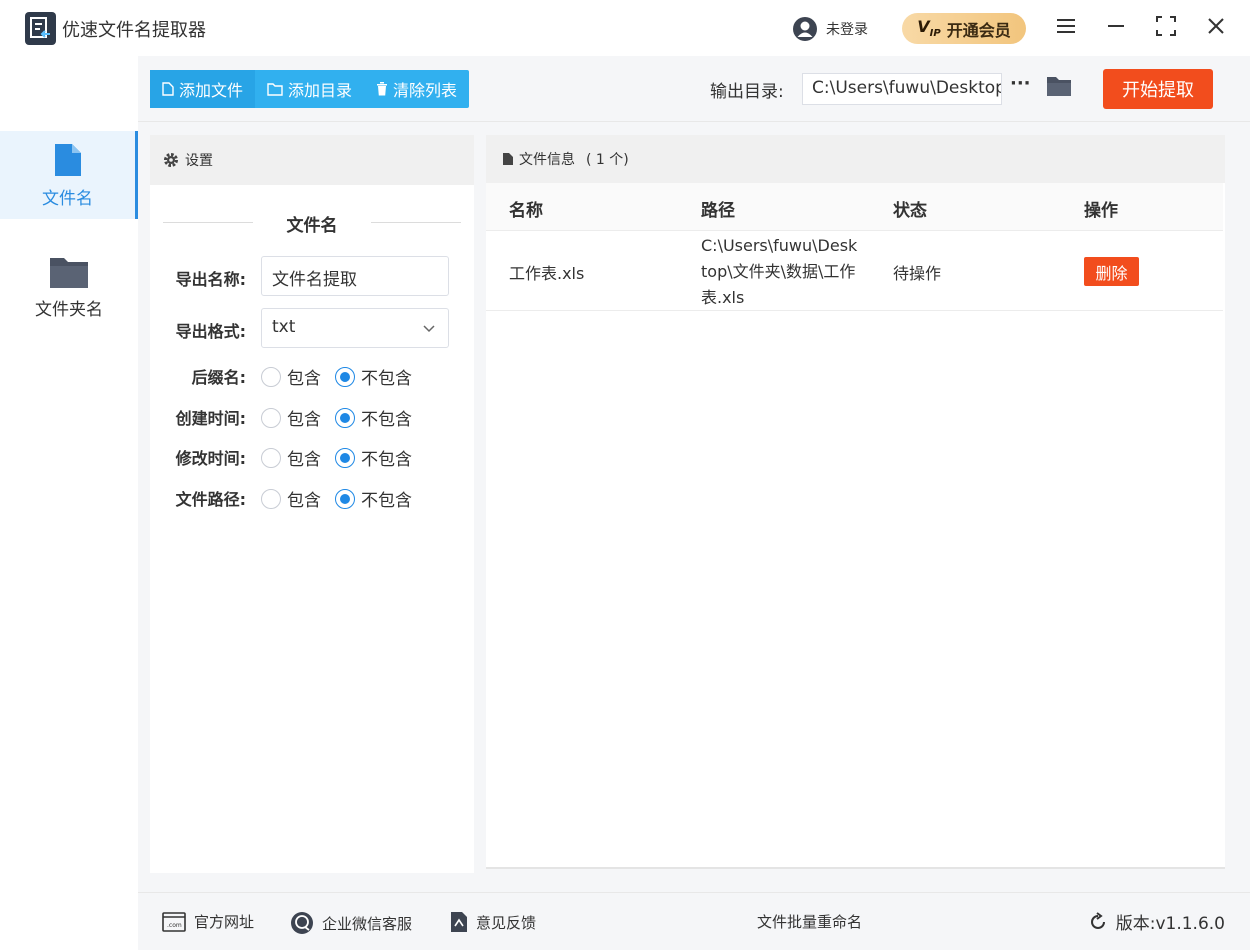  What do you see at coordinates (902, 89) in the screenshot?
I see `output-directory-input: C:\Users\fuwu\Desktop` at bounding box center [902, 89].